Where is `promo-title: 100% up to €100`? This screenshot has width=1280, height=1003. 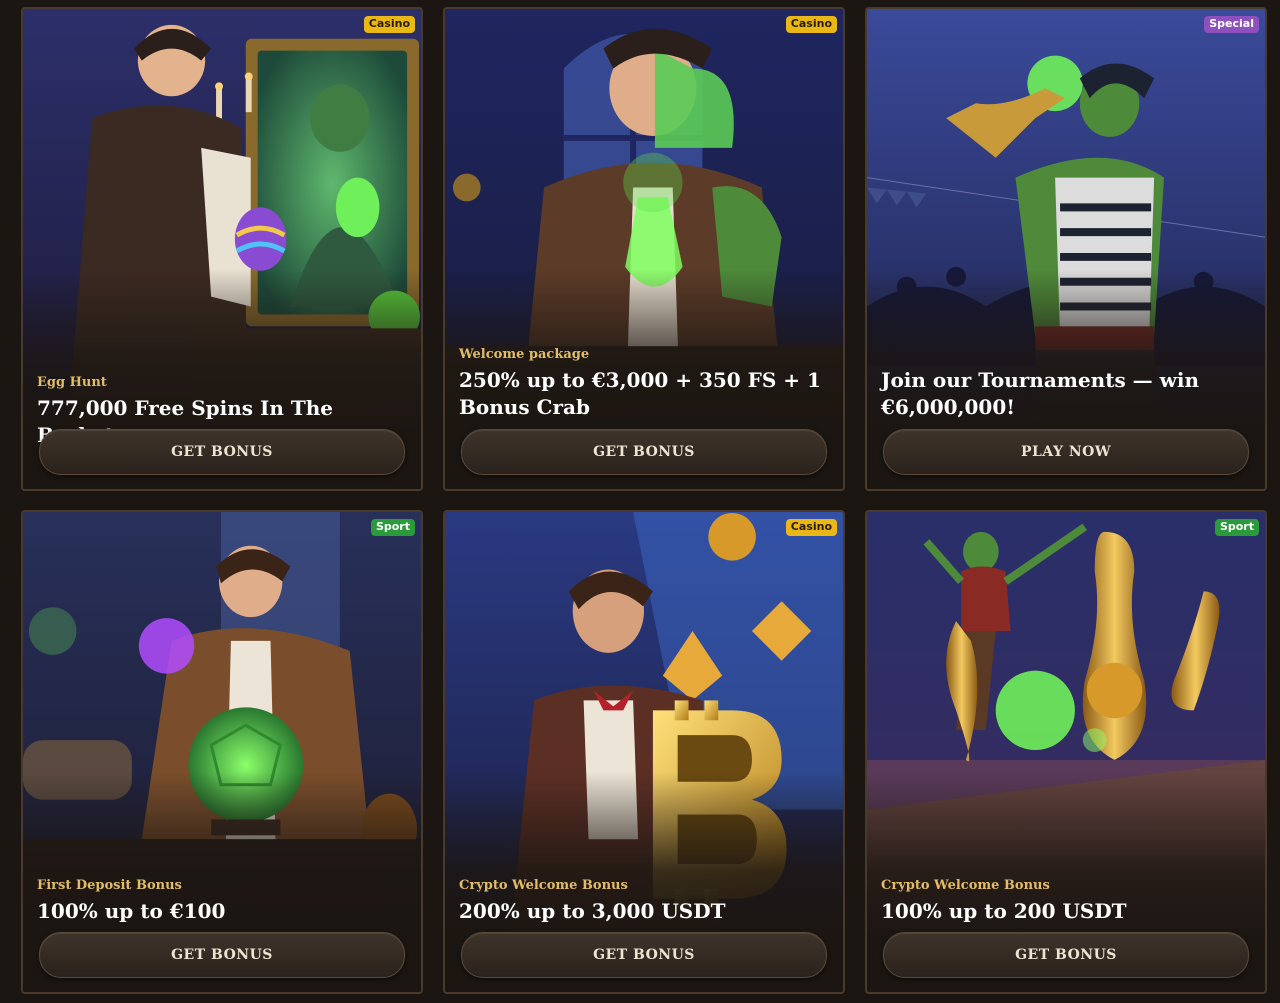 promo-title: 100% up to €100 is located at coordinates (131, 911).